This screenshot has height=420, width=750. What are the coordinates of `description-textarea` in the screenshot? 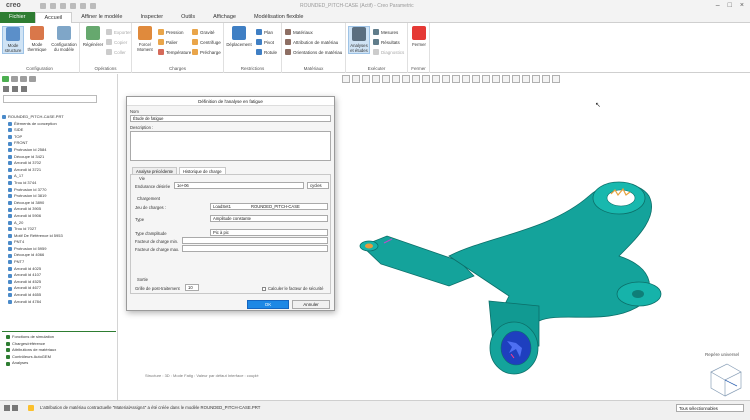 It's located at (230, 146).